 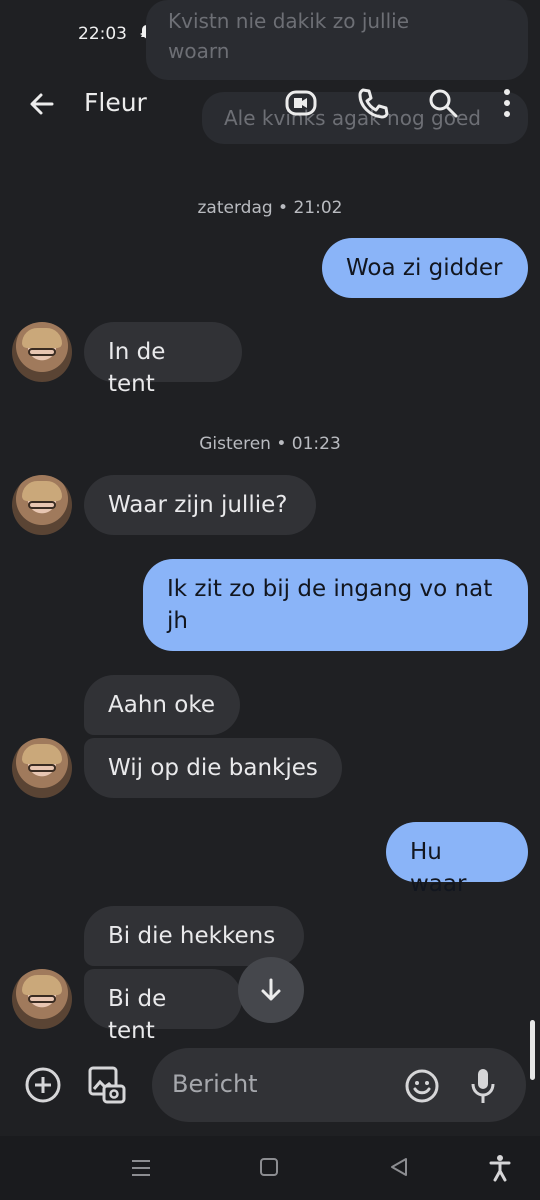 What do you see at coordinates (270, 444) in the screenshot?
I see `timestamp: Gisteren • 01:23` at bounding box center [270, 444].